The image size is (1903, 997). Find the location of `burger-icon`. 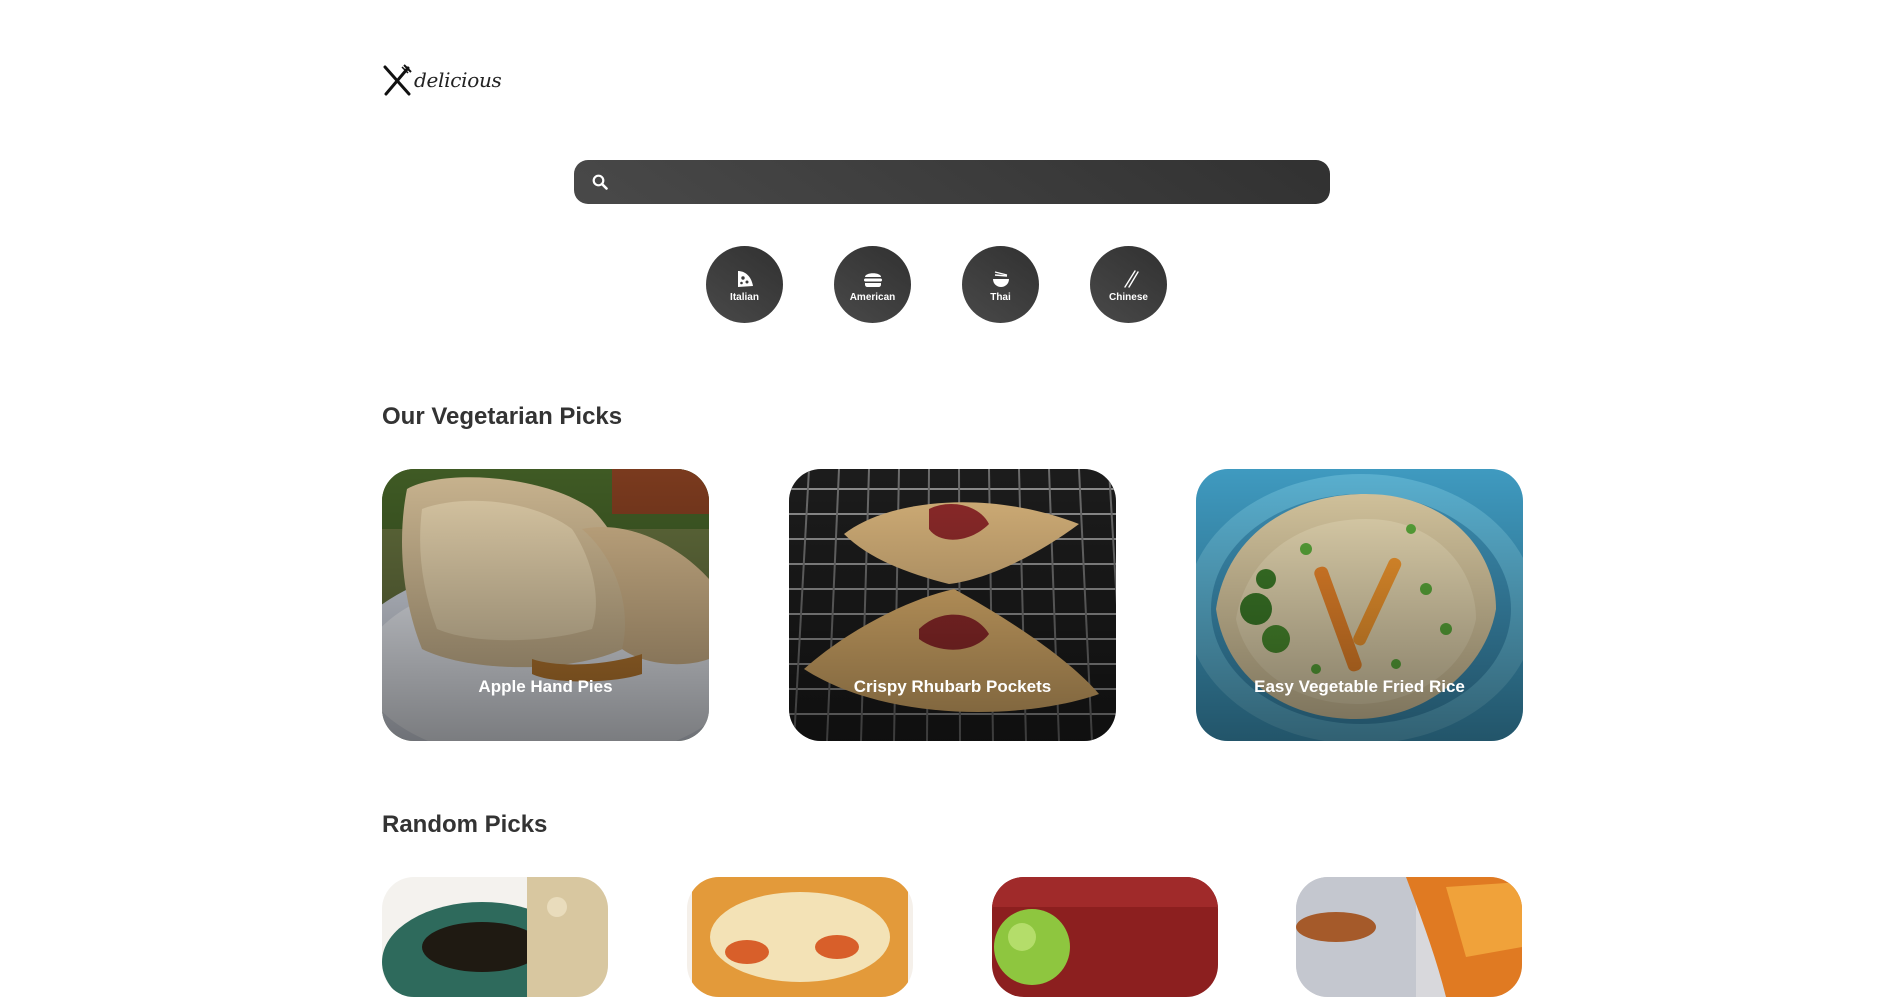

burger-icon is located at coordinates (873, 279).